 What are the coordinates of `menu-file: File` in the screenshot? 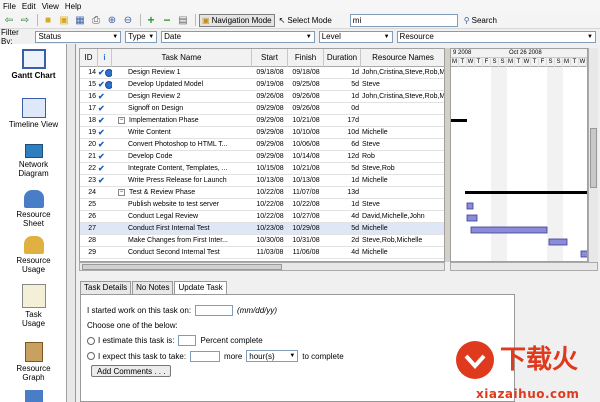 It's located at (9, 6).